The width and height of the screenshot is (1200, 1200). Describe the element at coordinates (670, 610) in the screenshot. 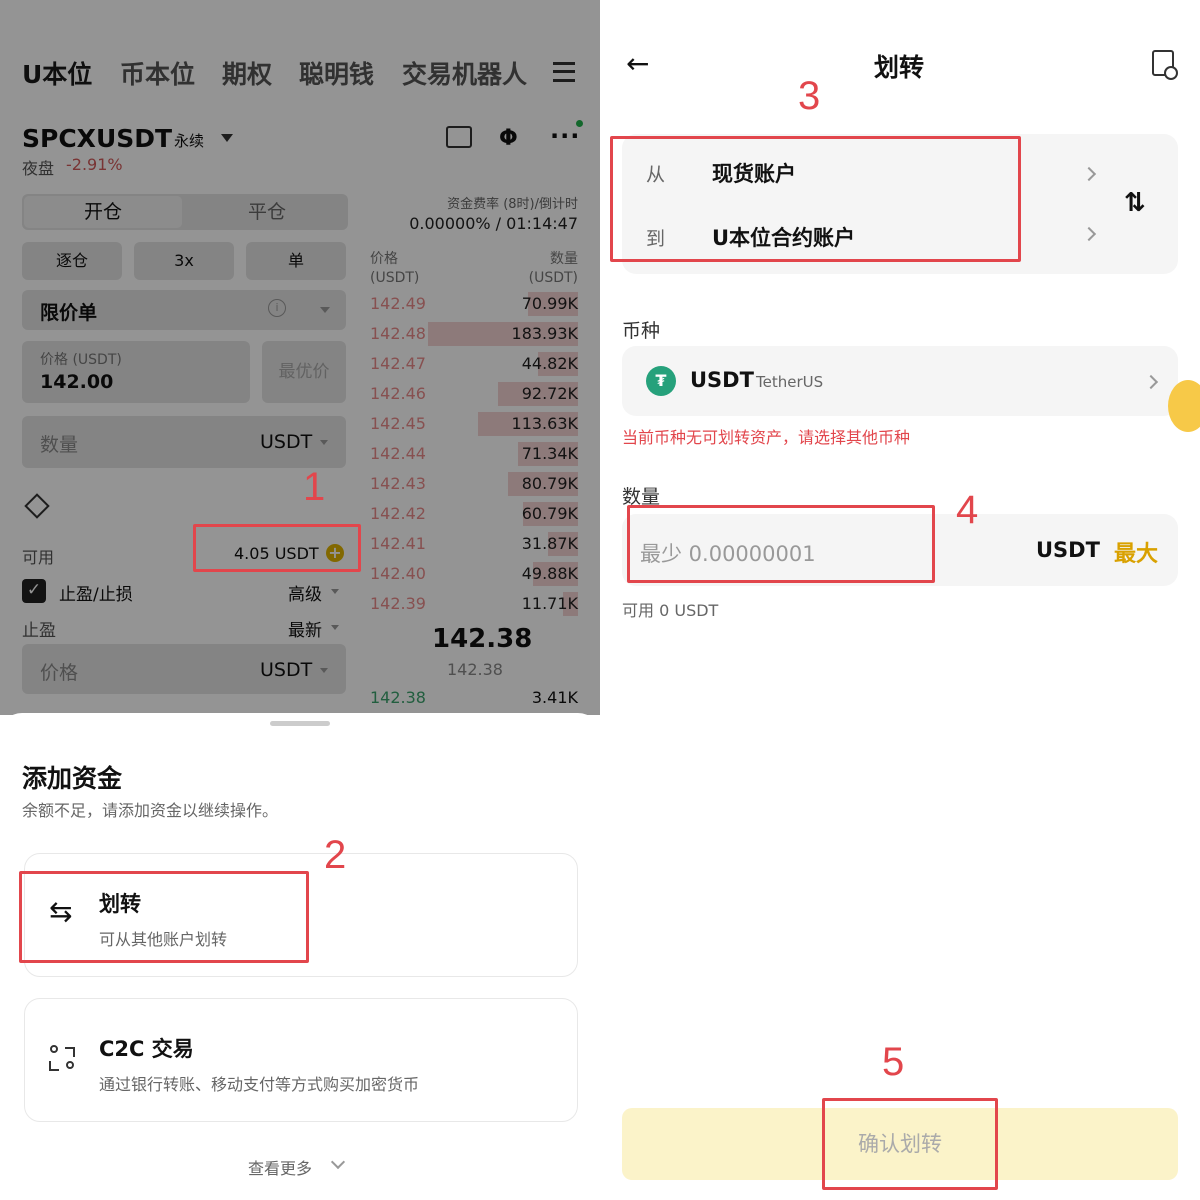

I see `available-balance: 可用 0 USDT` at that location.